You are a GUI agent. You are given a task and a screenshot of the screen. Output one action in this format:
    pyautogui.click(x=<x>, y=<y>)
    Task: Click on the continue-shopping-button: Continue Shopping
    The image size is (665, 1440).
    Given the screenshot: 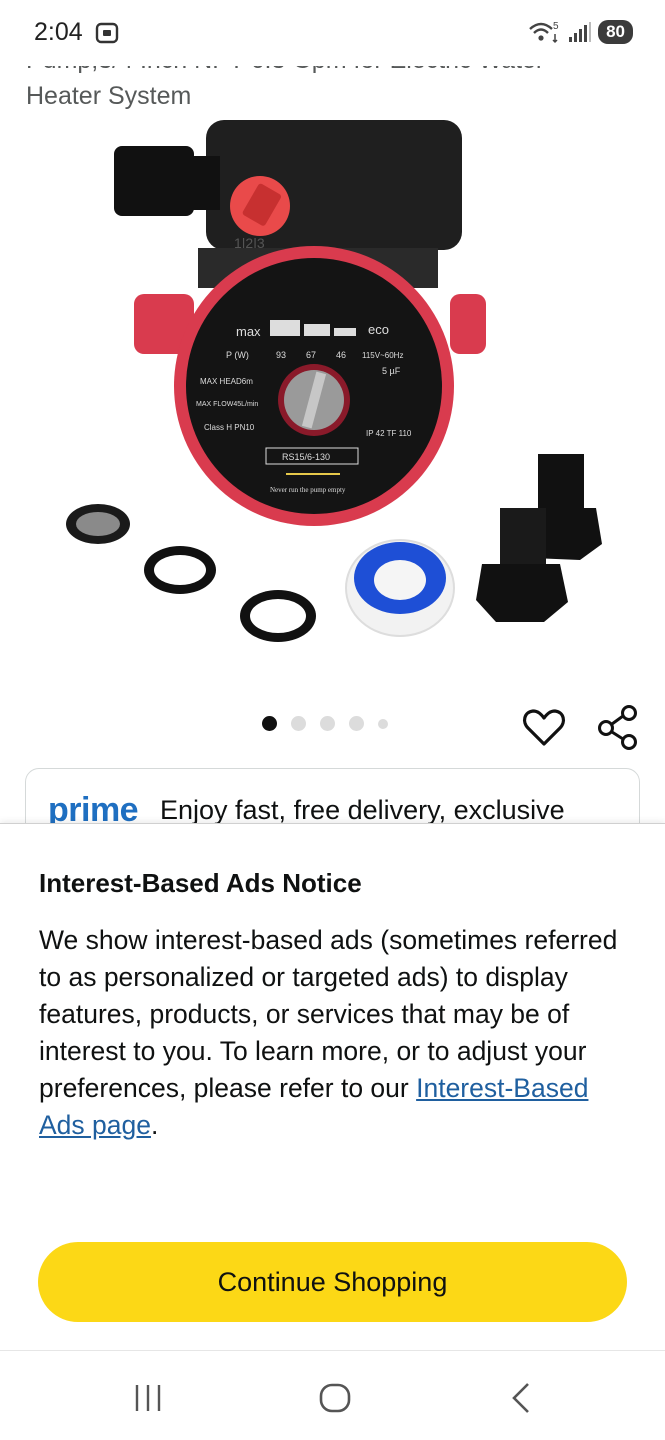 What is the action you would take?
    pyautogui.click(x=332, y=1282)
    